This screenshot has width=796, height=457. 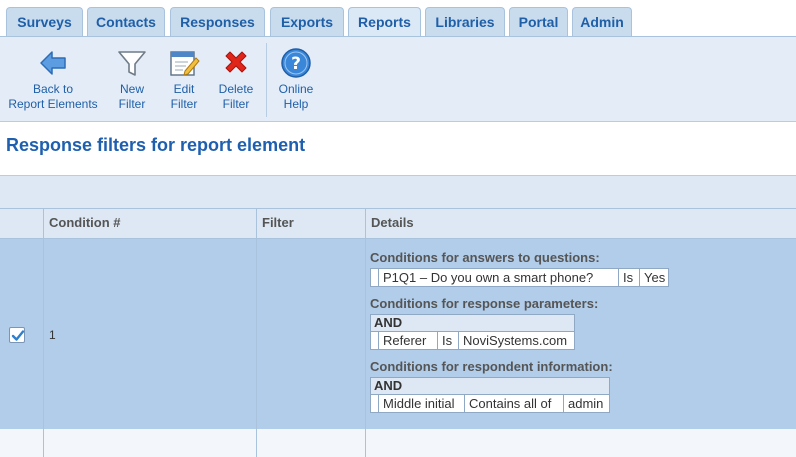 What do you see at coordinates (307, 21) in the screenshot?
I see `tab-exports: Exports` at bounding box center [307, 21].